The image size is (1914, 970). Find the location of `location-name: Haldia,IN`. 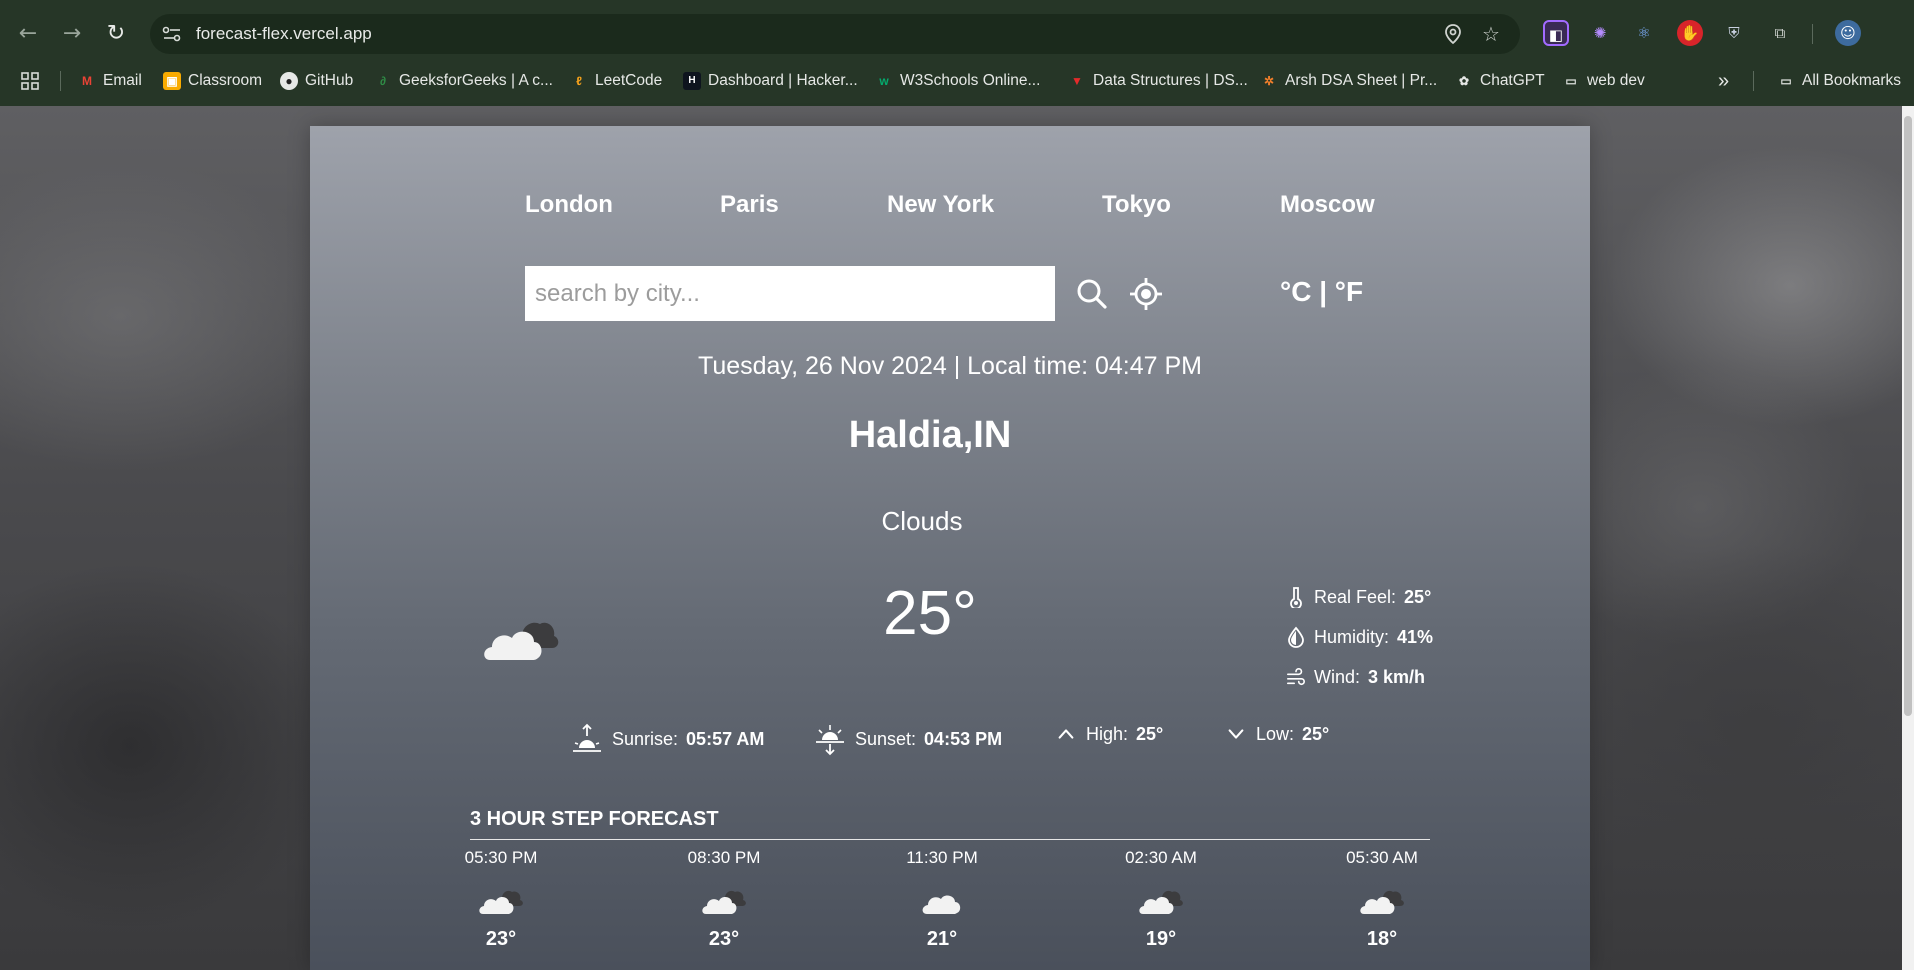

location-name: Haldia,IN is located at coordinates (930, 435).